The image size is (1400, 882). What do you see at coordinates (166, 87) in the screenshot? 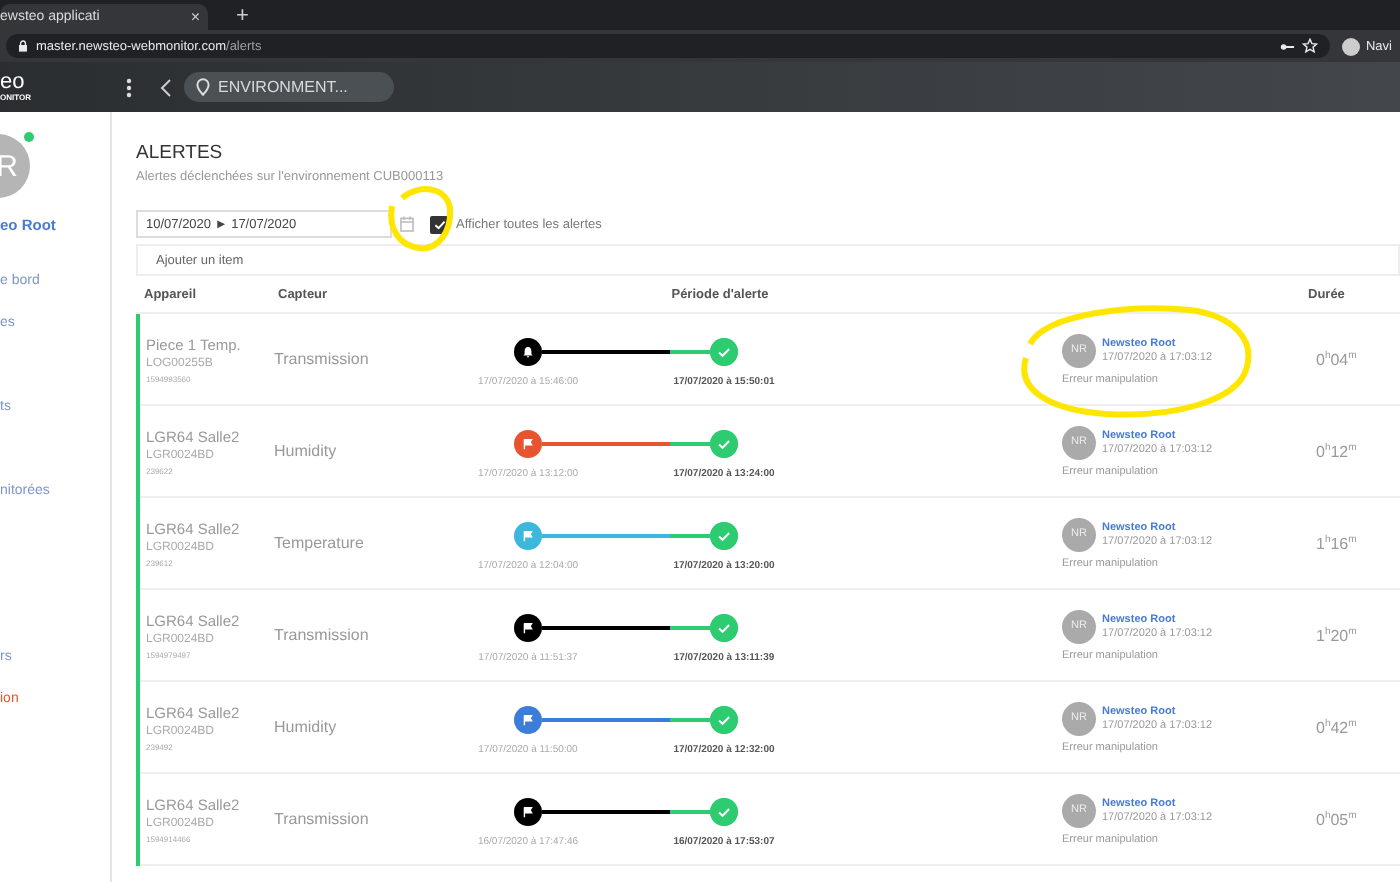
I see `back-icon` at bounding box center [166, 87].